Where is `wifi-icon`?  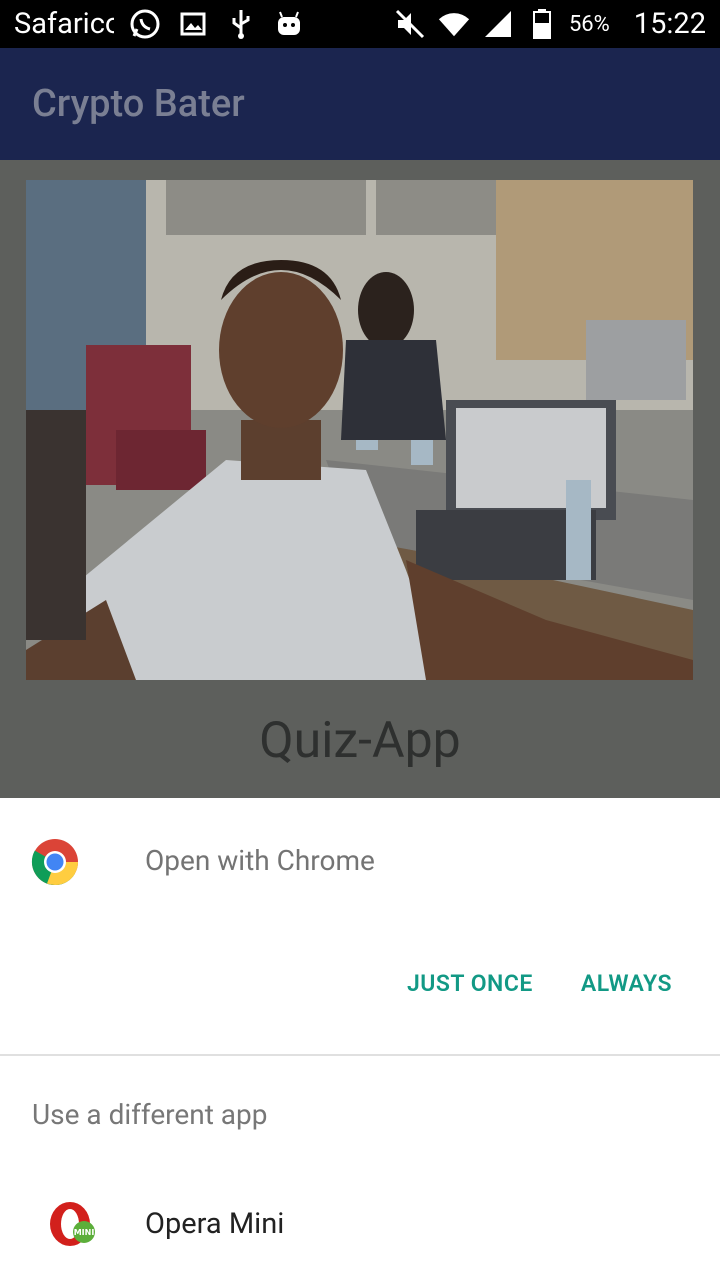 wifi-icon is located at coordinates (454, 24).